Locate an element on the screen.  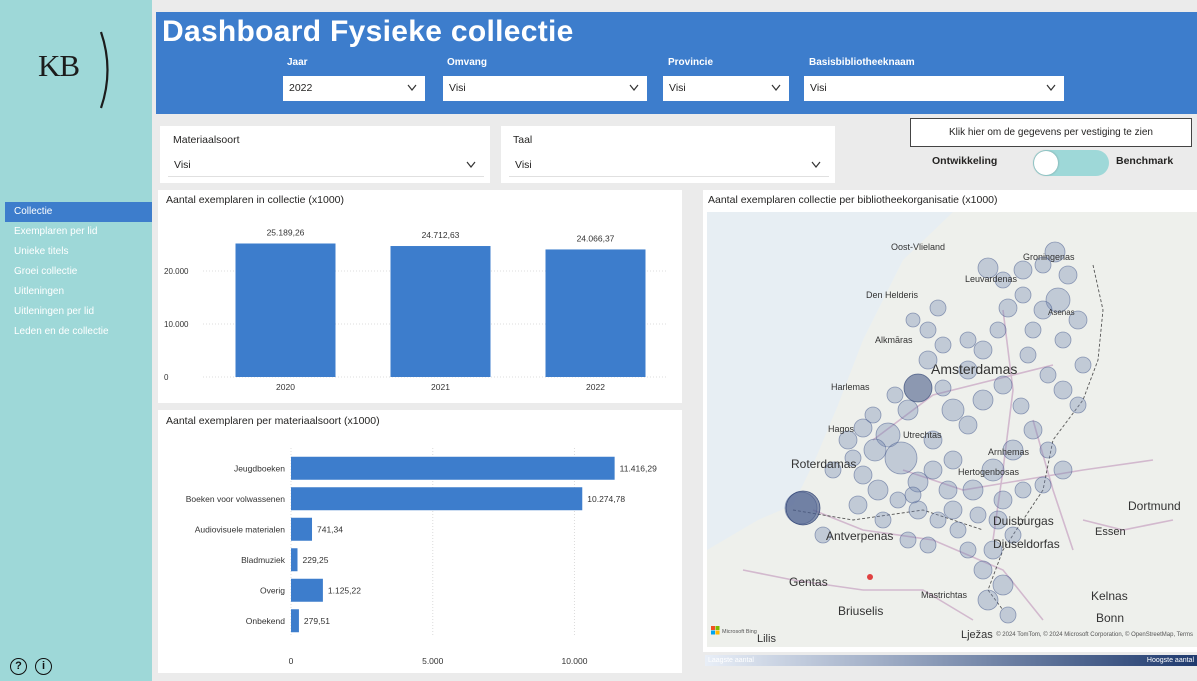
omvang-dropdown: Visi is located at coordinates (545, 88).